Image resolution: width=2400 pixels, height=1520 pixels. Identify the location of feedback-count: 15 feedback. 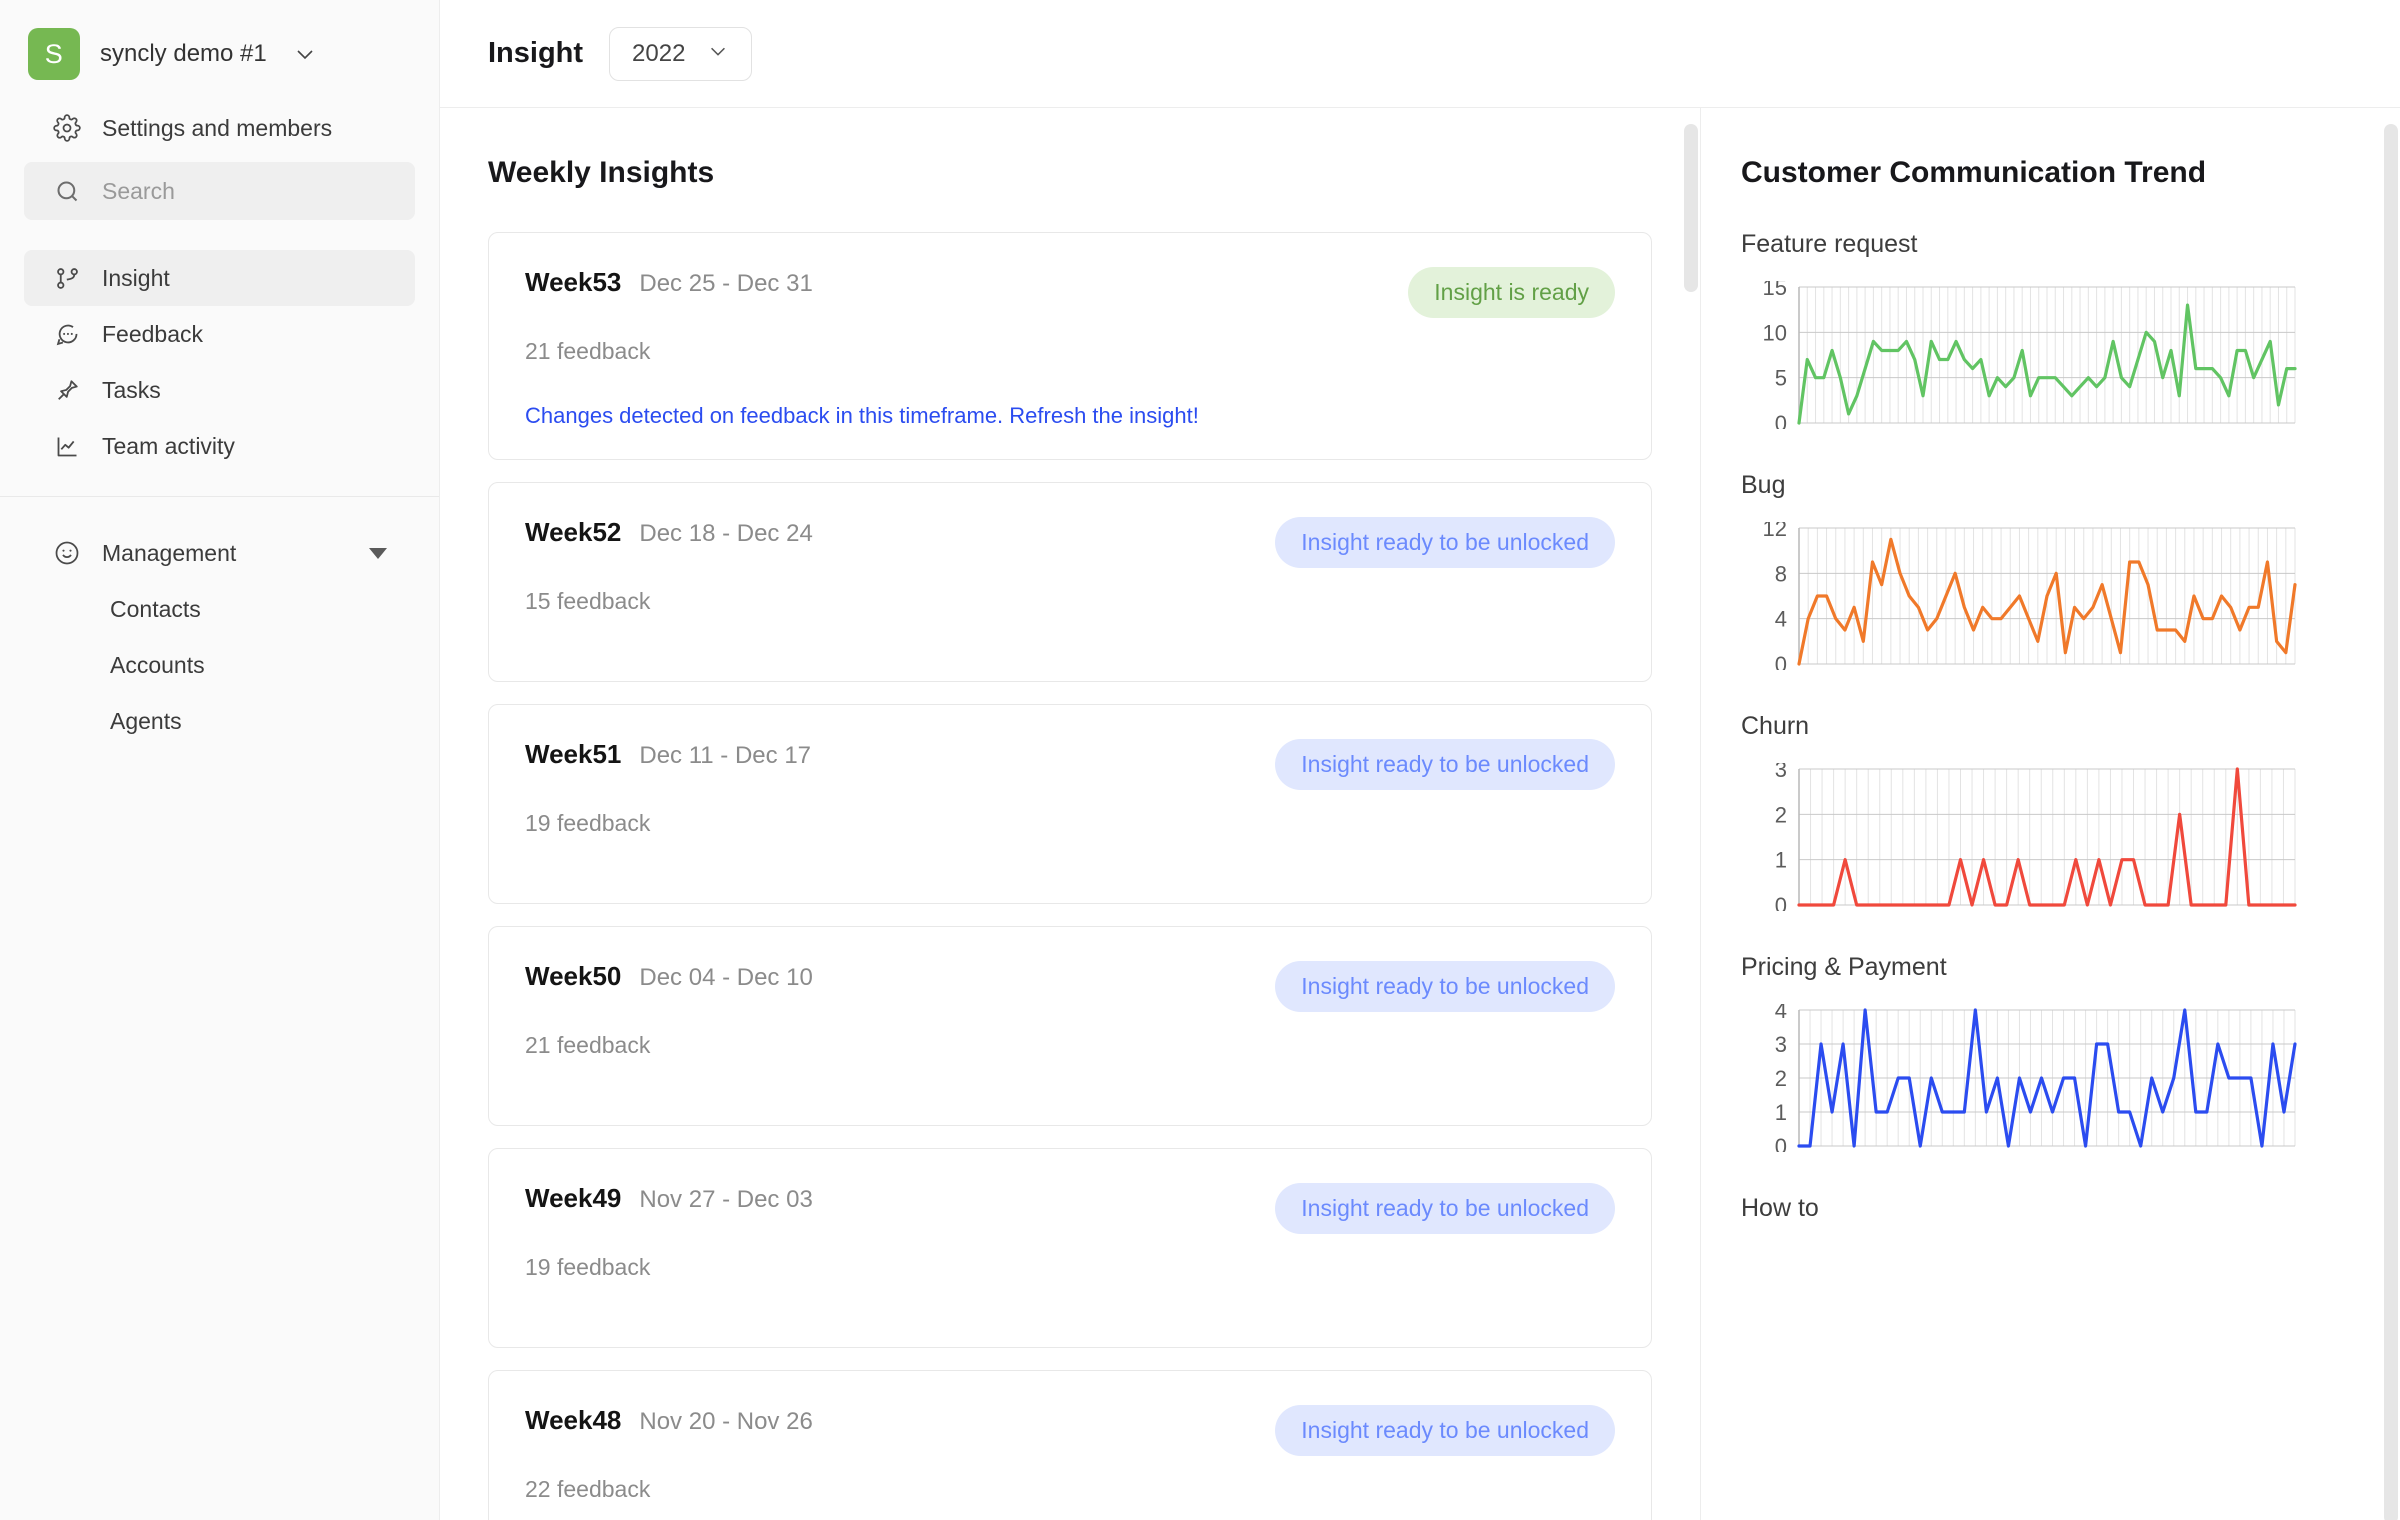
(588, 601).